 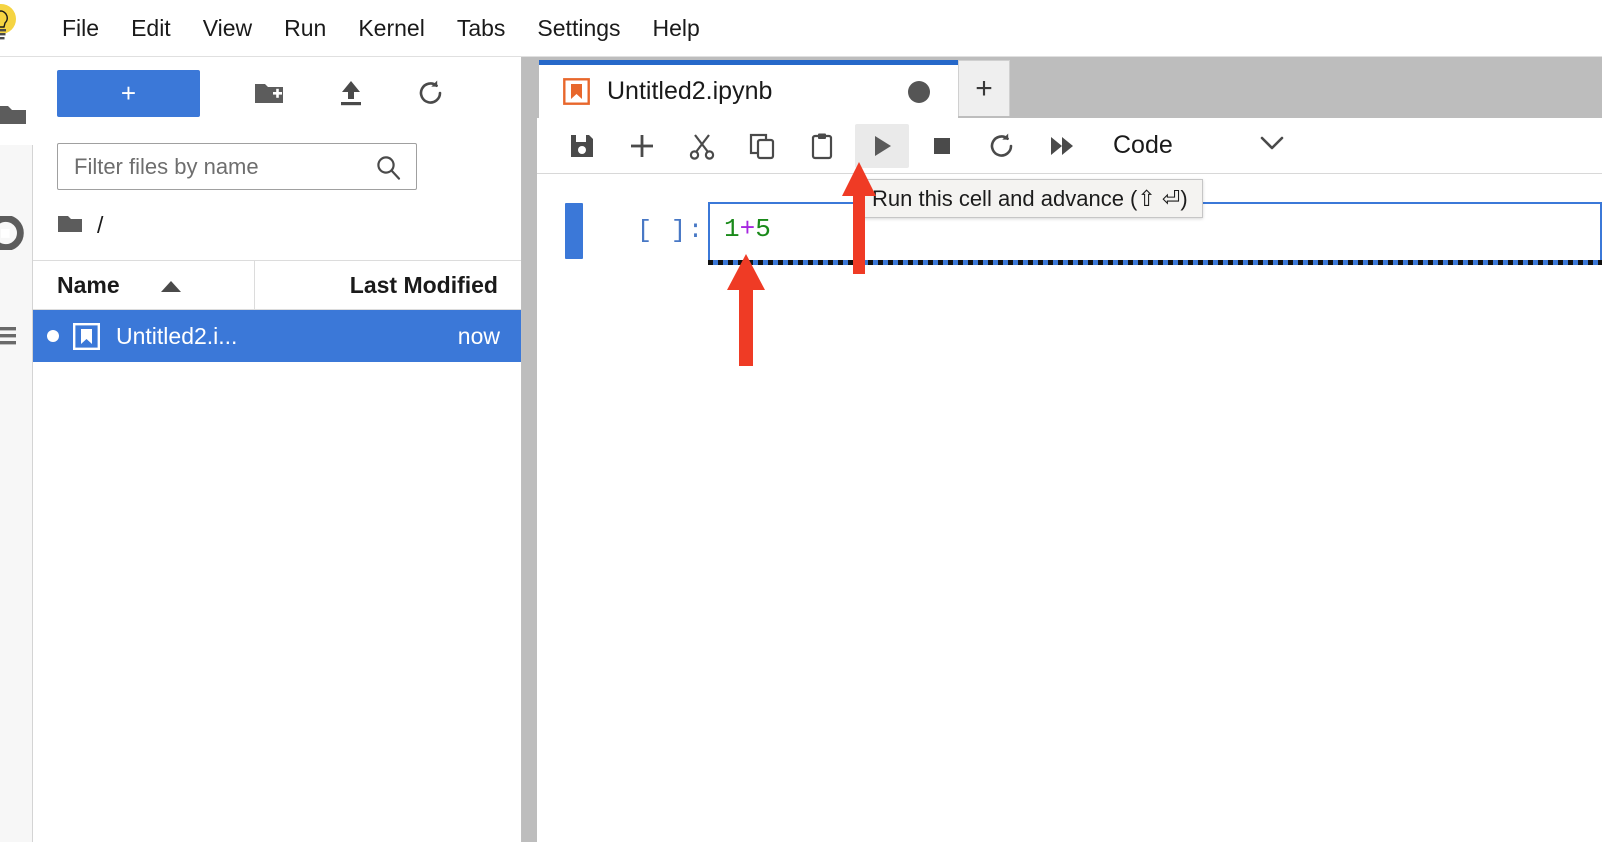 What do you see at coordinates (732, 229) in the screenshot?
I see `code-token-number: 1` at bounding box center [732, 229].